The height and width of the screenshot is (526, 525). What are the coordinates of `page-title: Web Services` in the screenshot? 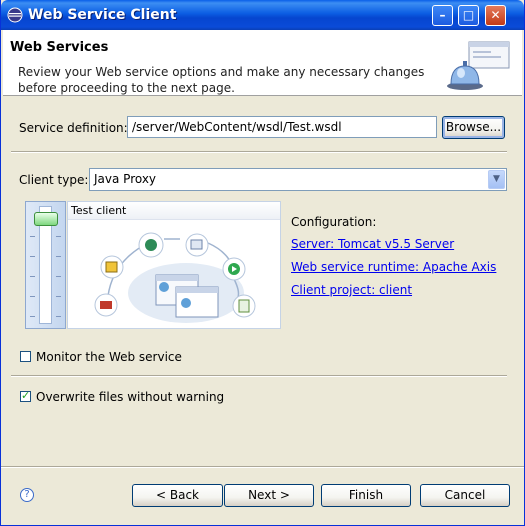 It's located at (59, 47).